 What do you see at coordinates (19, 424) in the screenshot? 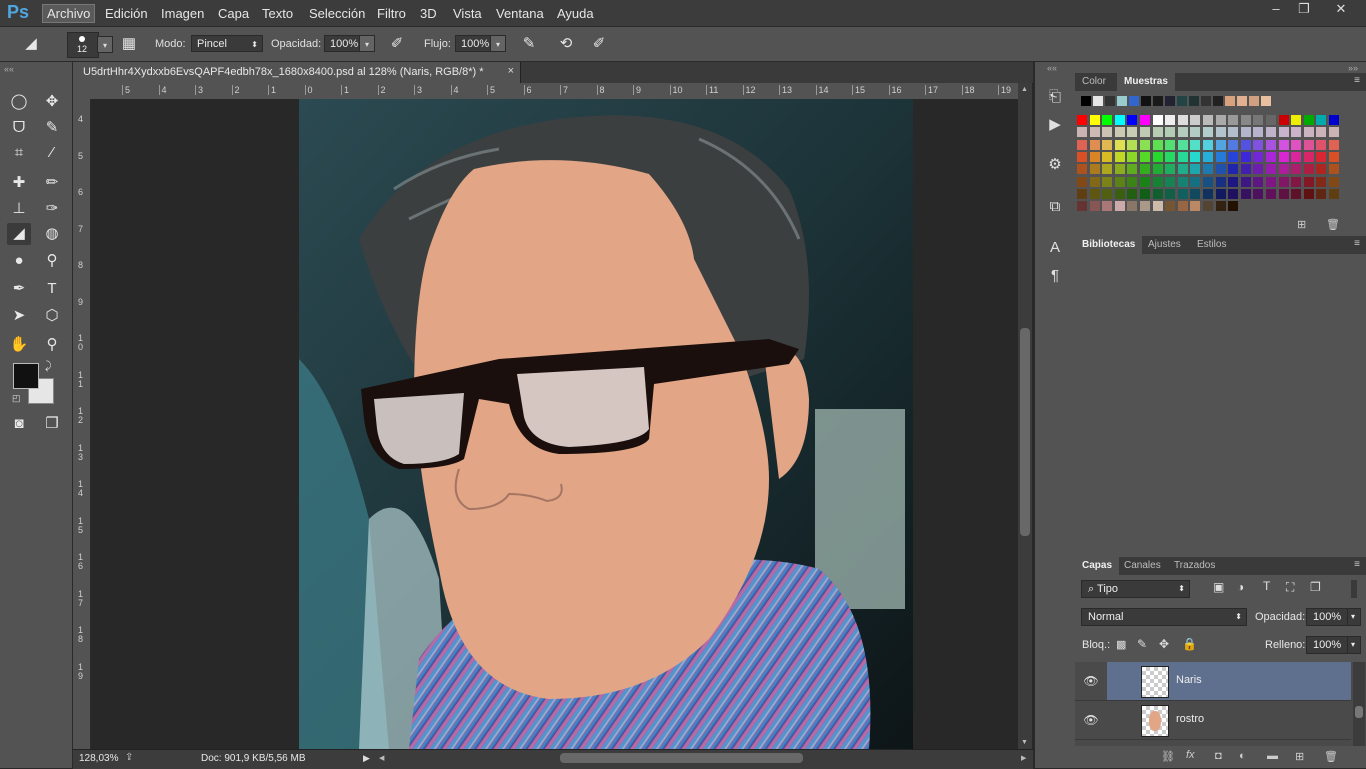
I see `quick-mask-icon: ◙` at bounding box center [19, 424].